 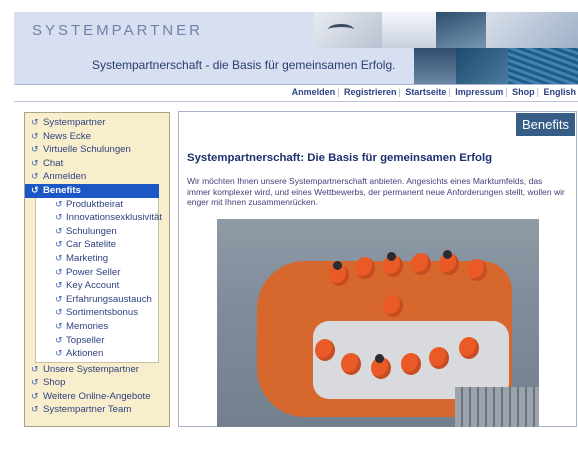 What do you see at coordinates (545, 124) in the screenshot?
I see `section-badge: Benefits` at bounding box center [545, 124].